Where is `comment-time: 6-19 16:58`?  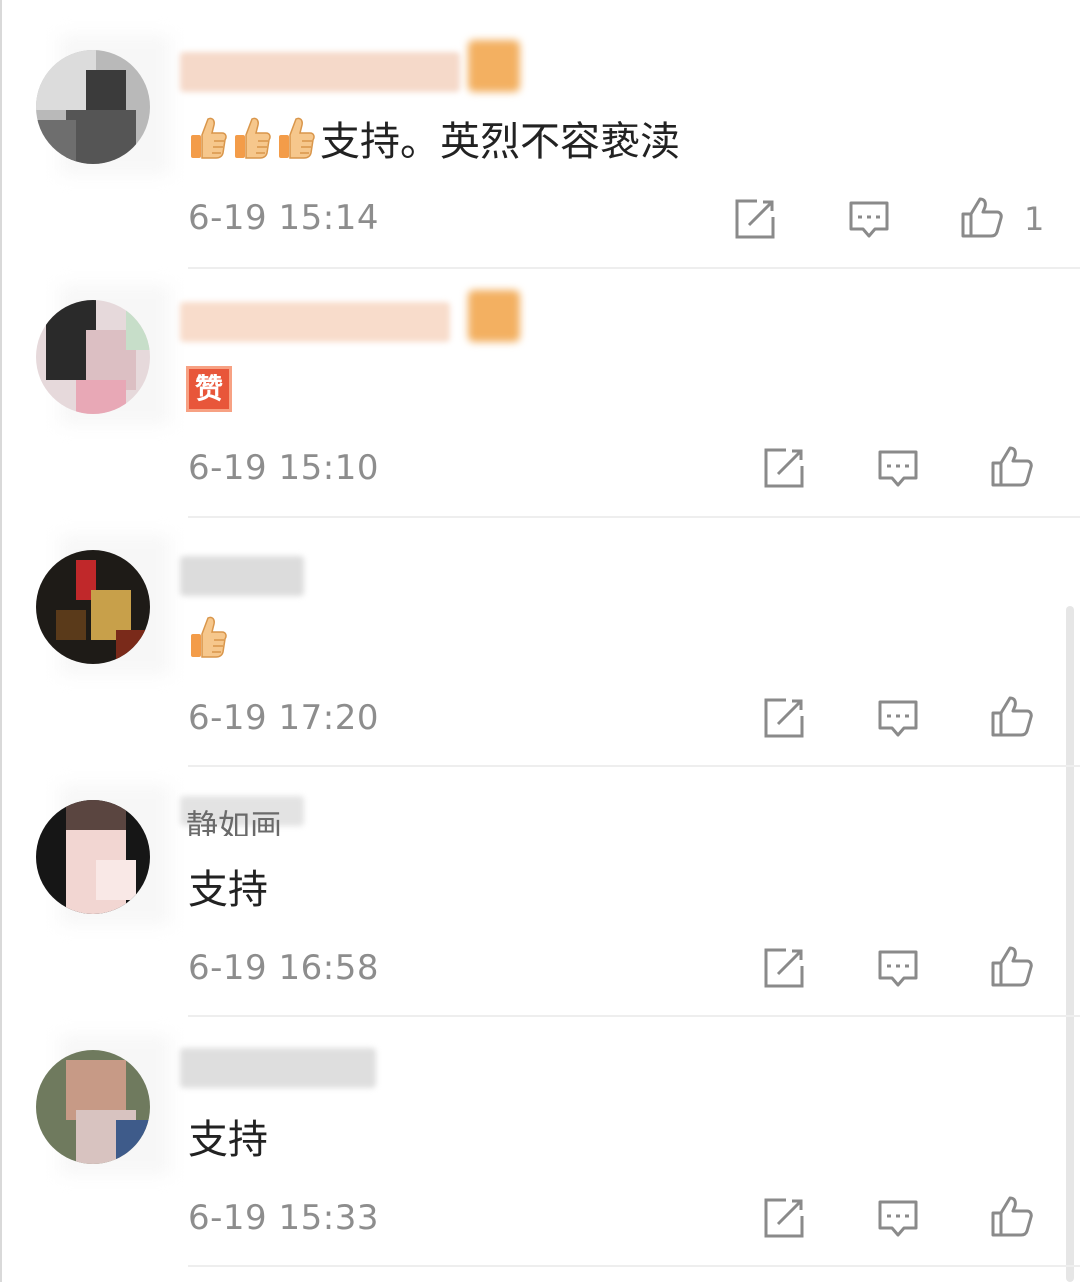
comment-time: 6-19 16:58 is located at coordinates (283, 968).